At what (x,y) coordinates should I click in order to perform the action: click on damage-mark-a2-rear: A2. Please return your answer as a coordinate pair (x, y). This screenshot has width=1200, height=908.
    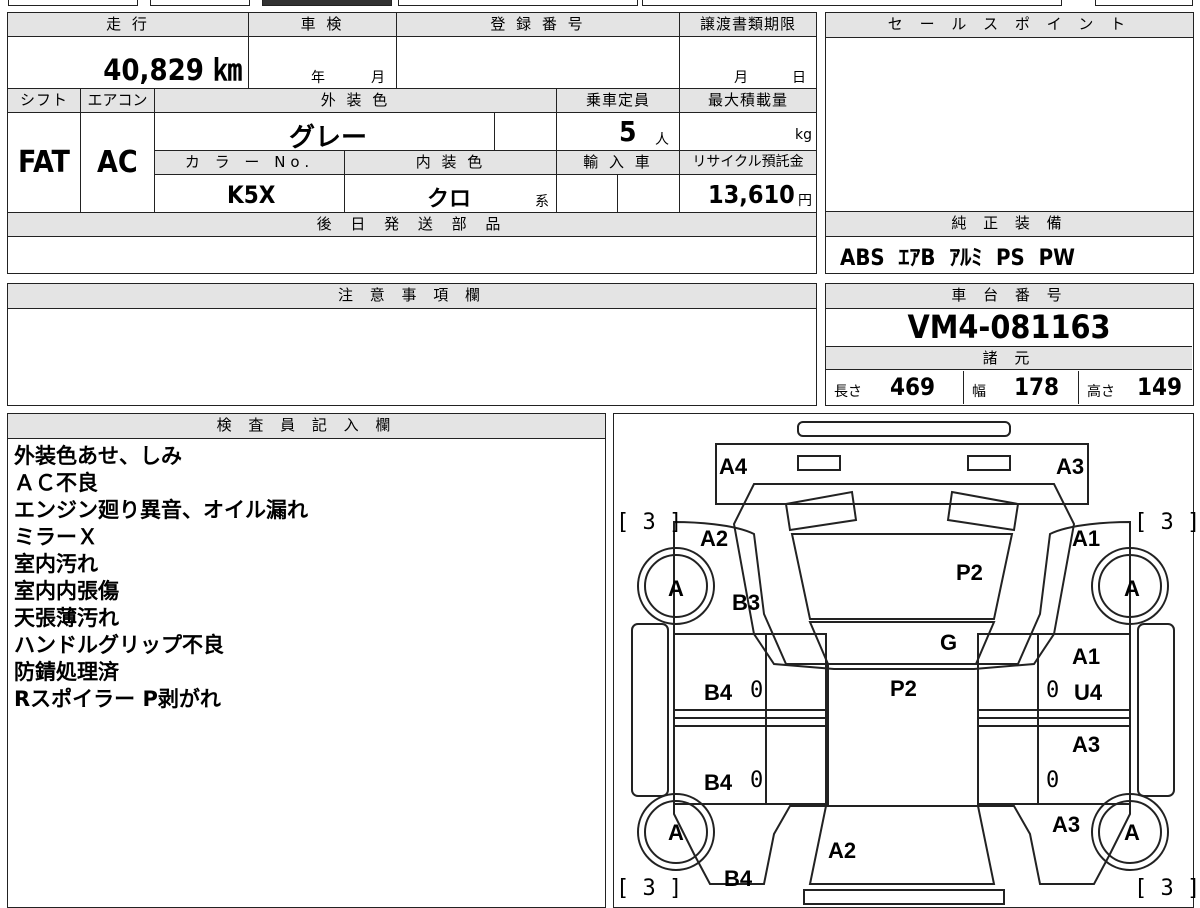
    Looking at the image, I should click on (842, 850).